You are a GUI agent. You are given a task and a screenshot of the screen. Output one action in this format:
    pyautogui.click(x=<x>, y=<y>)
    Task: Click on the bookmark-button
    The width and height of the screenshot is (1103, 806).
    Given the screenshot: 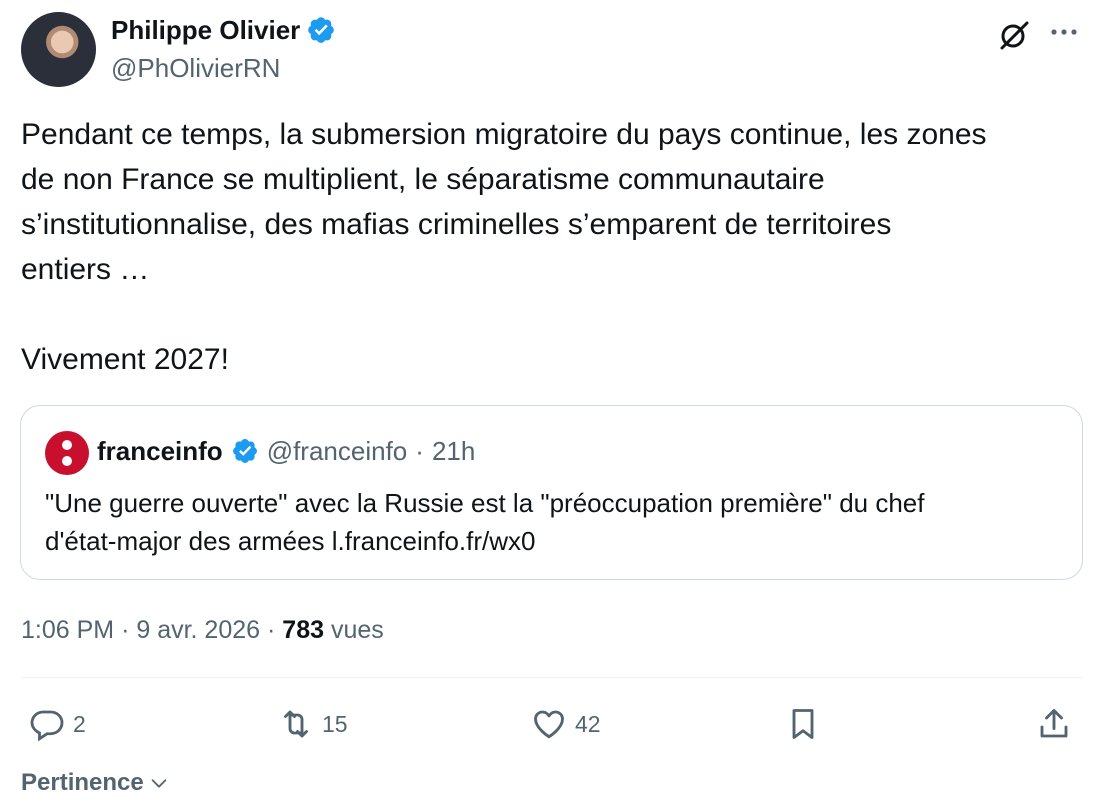 What is the action you would take?
    pyautogui.click(x=803, y=724)
    